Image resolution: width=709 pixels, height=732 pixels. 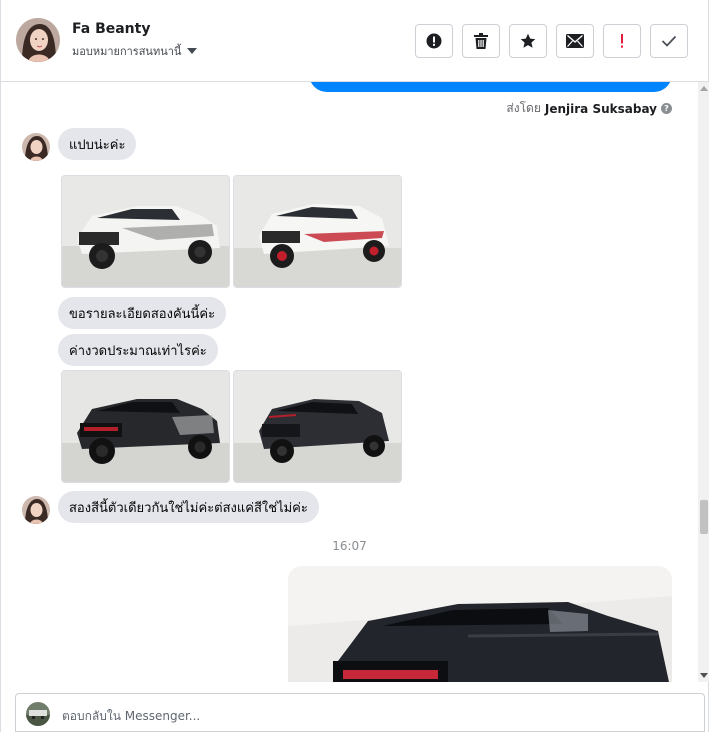 What do you see at coordinates (601, 109) in the screenshot?
I see `sent-by-name: Jenjira Suksabay` at bounding box center [601, 109].